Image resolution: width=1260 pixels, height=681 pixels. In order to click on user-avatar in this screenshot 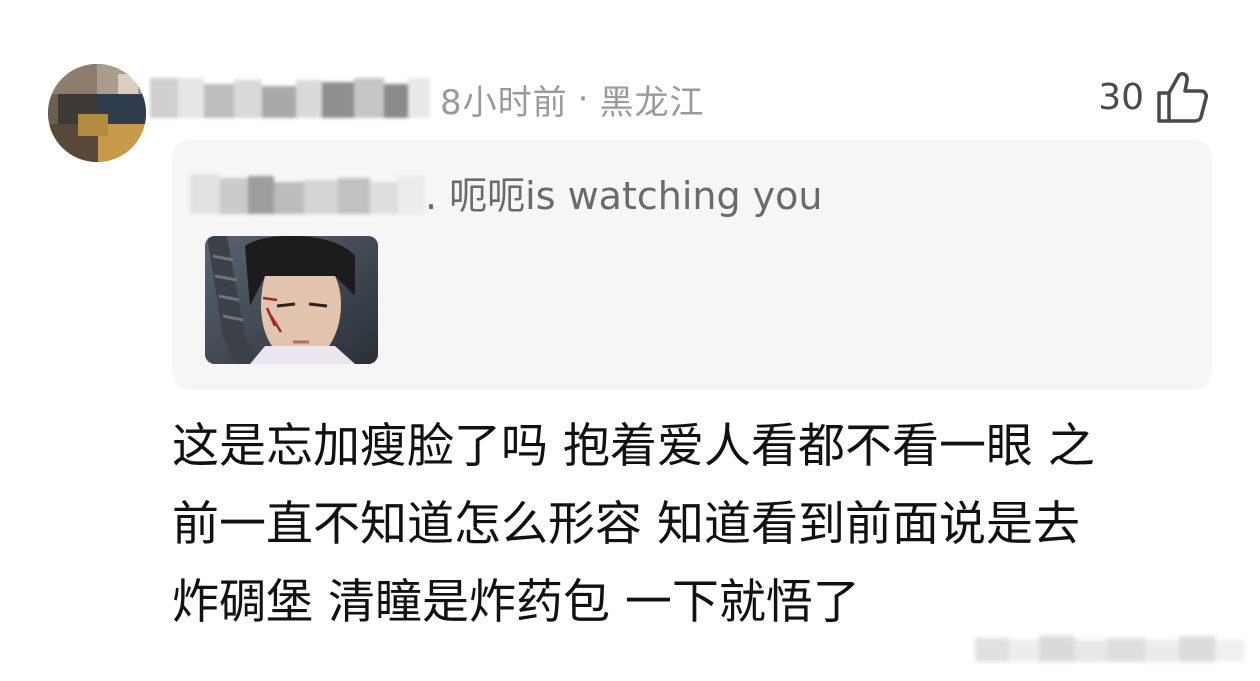, I will do `click(97, 113)`.